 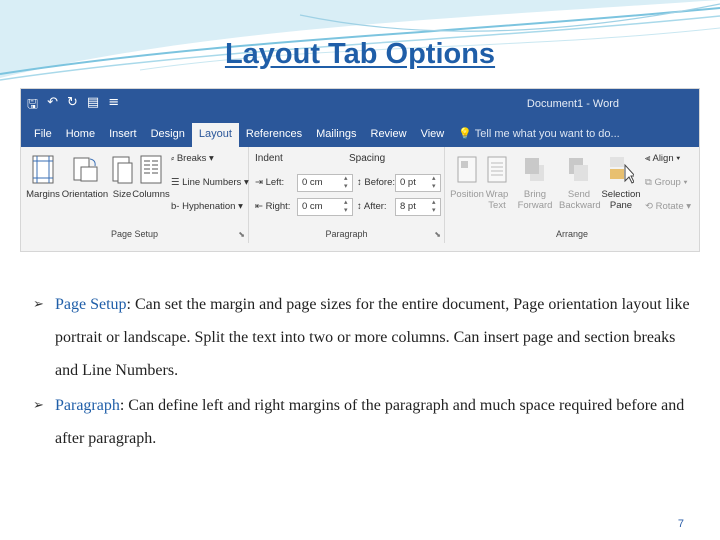 What do you see at coordinates (215, 135) in the screenshot?
I see `tab-layout: Layout` at bounding box center [215, 135].